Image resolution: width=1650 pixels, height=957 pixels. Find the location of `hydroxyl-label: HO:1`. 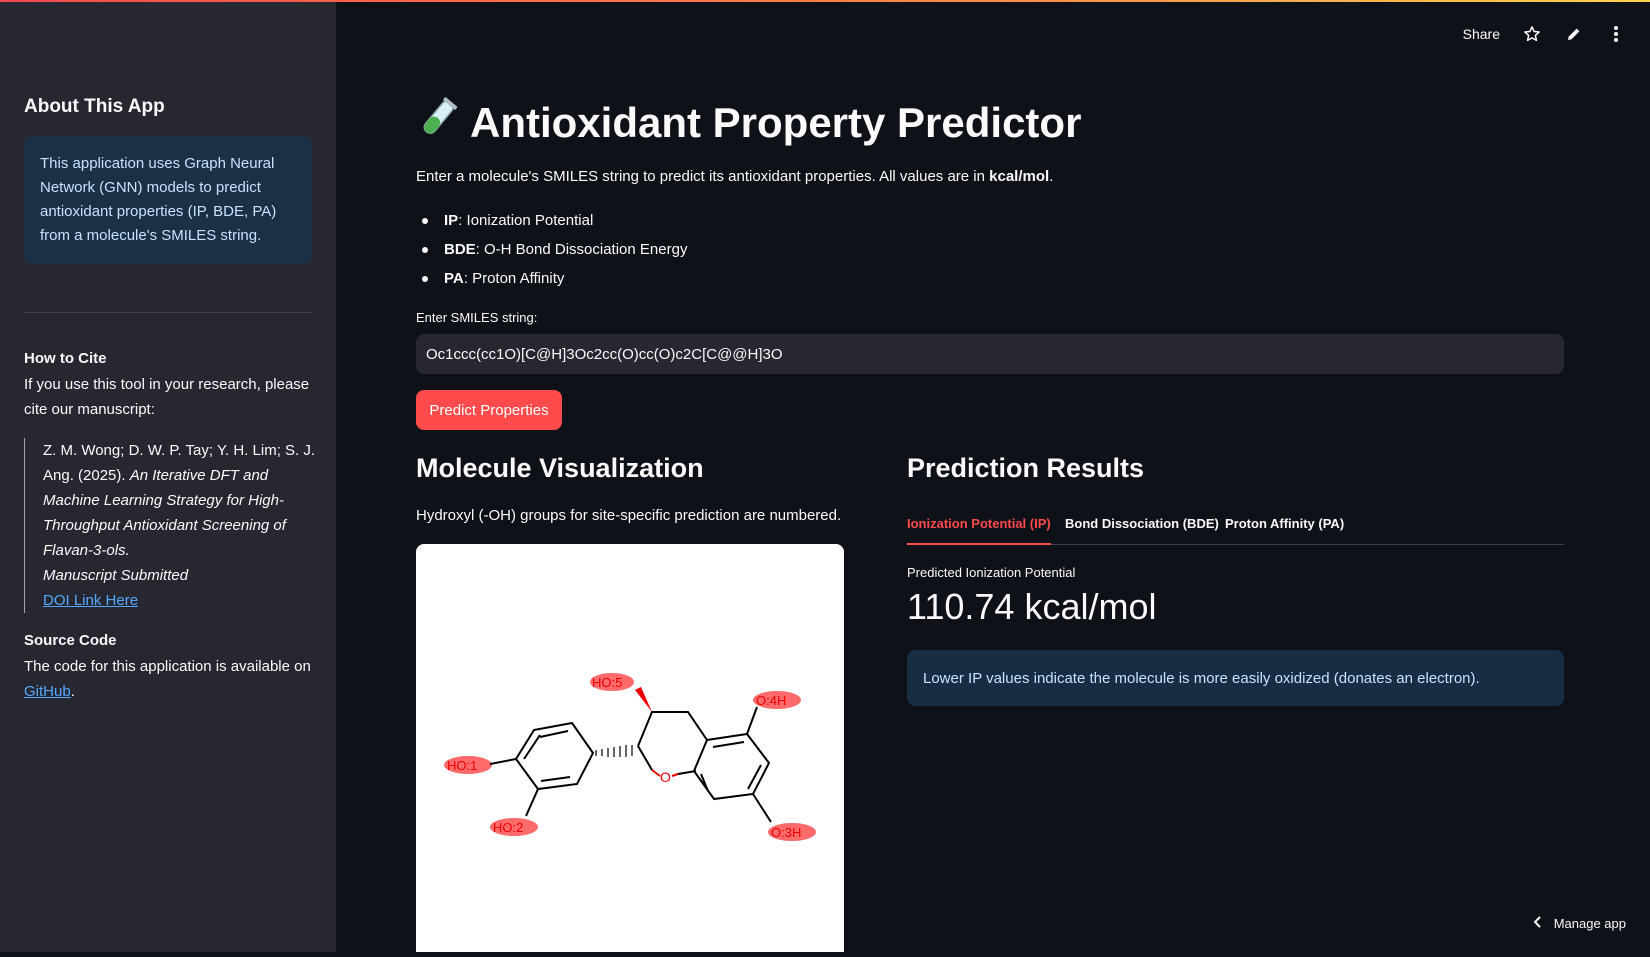

hydroxyl-label: HO:1 is located at coordinates (462, 765).